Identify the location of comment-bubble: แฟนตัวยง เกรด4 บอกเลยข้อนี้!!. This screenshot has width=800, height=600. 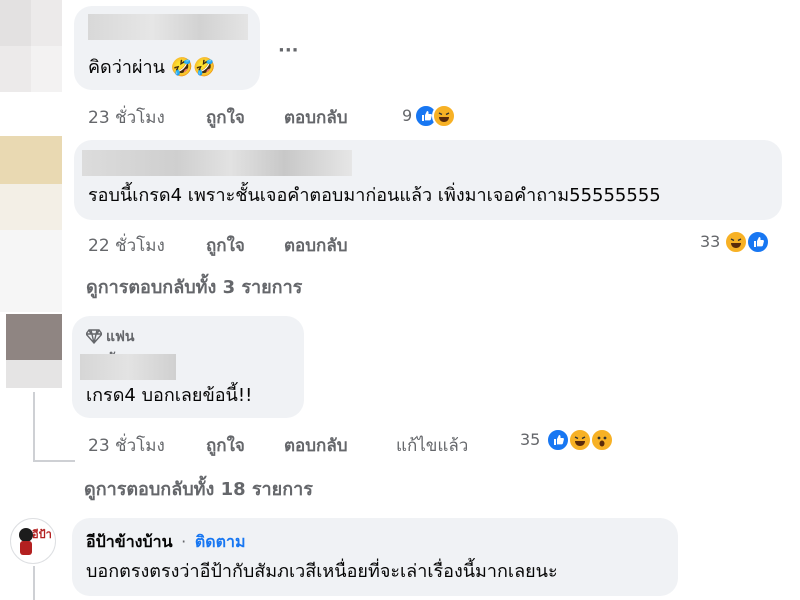
(188, 367).